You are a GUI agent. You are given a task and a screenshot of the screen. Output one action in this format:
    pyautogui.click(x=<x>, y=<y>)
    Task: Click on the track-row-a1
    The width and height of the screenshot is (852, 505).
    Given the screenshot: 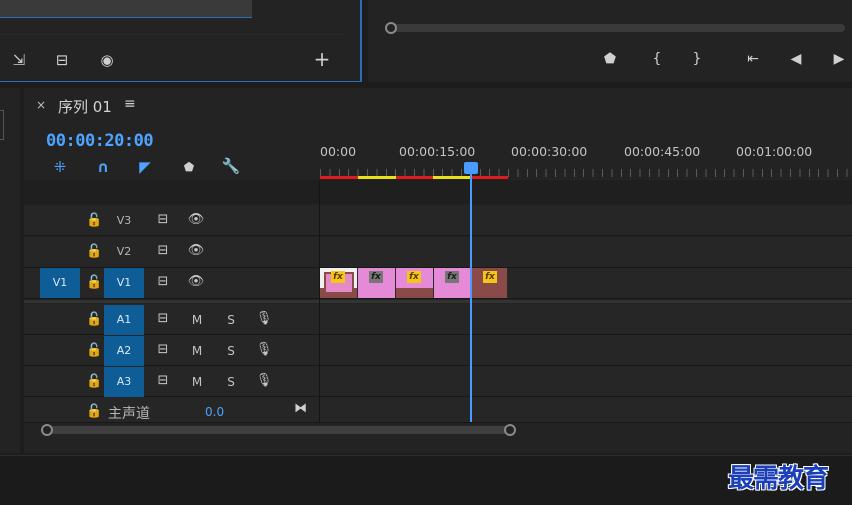 What is the action you would take?
    pyautogui.click(x=438, y=319)
    